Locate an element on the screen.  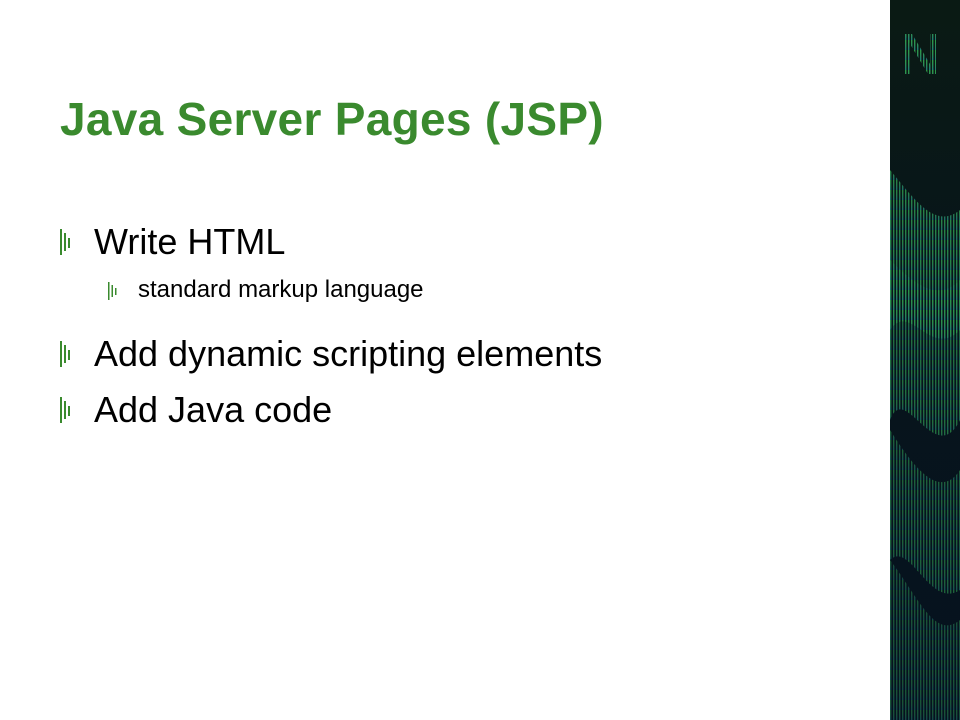
decorative-sidebar is located at coordinates (925, 360).